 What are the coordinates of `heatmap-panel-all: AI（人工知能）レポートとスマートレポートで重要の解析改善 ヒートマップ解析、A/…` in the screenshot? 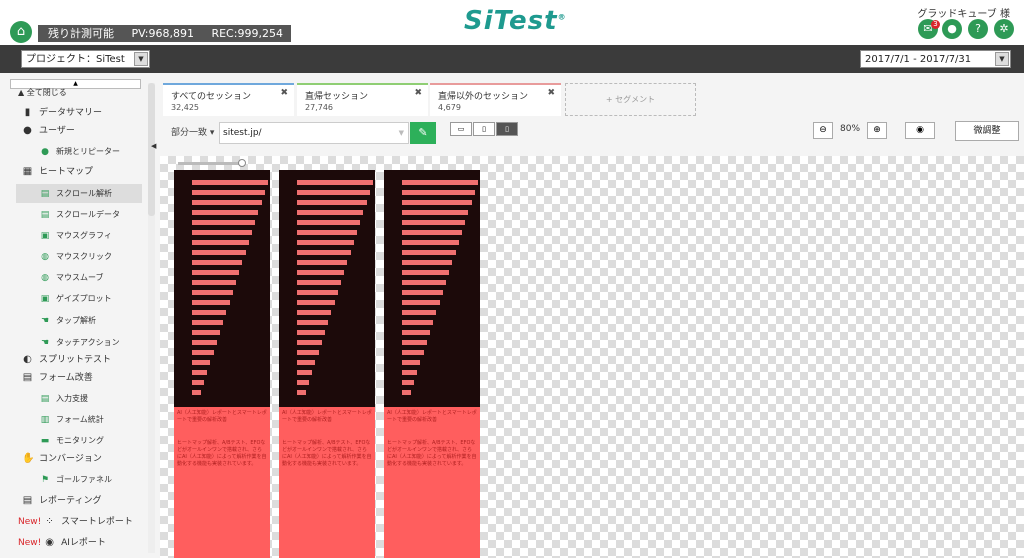 It's located at (222, 364).